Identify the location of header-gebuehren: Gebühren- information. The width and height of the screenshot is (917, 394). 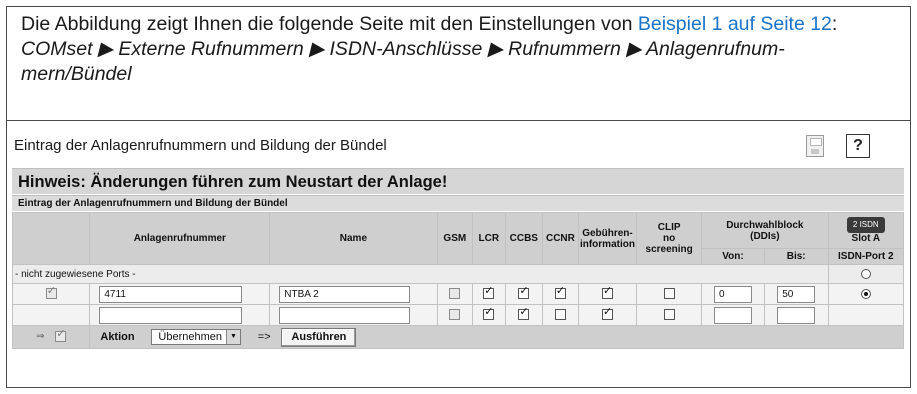
(607, 238).